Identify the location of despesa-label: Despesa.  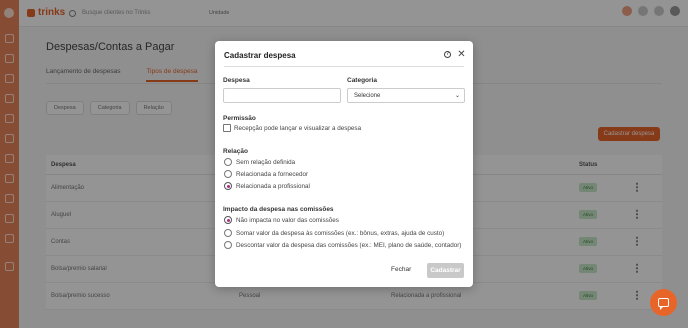
(236, 80).